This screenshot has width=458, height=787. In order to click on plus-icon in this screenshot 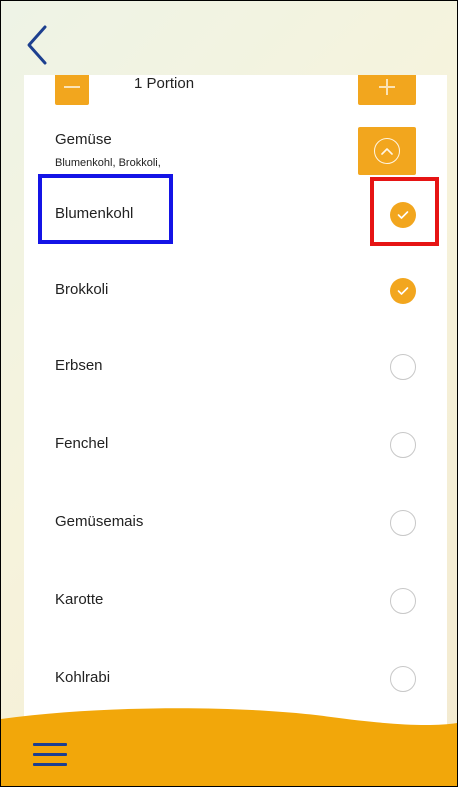, I will do `click(387, 87)`.